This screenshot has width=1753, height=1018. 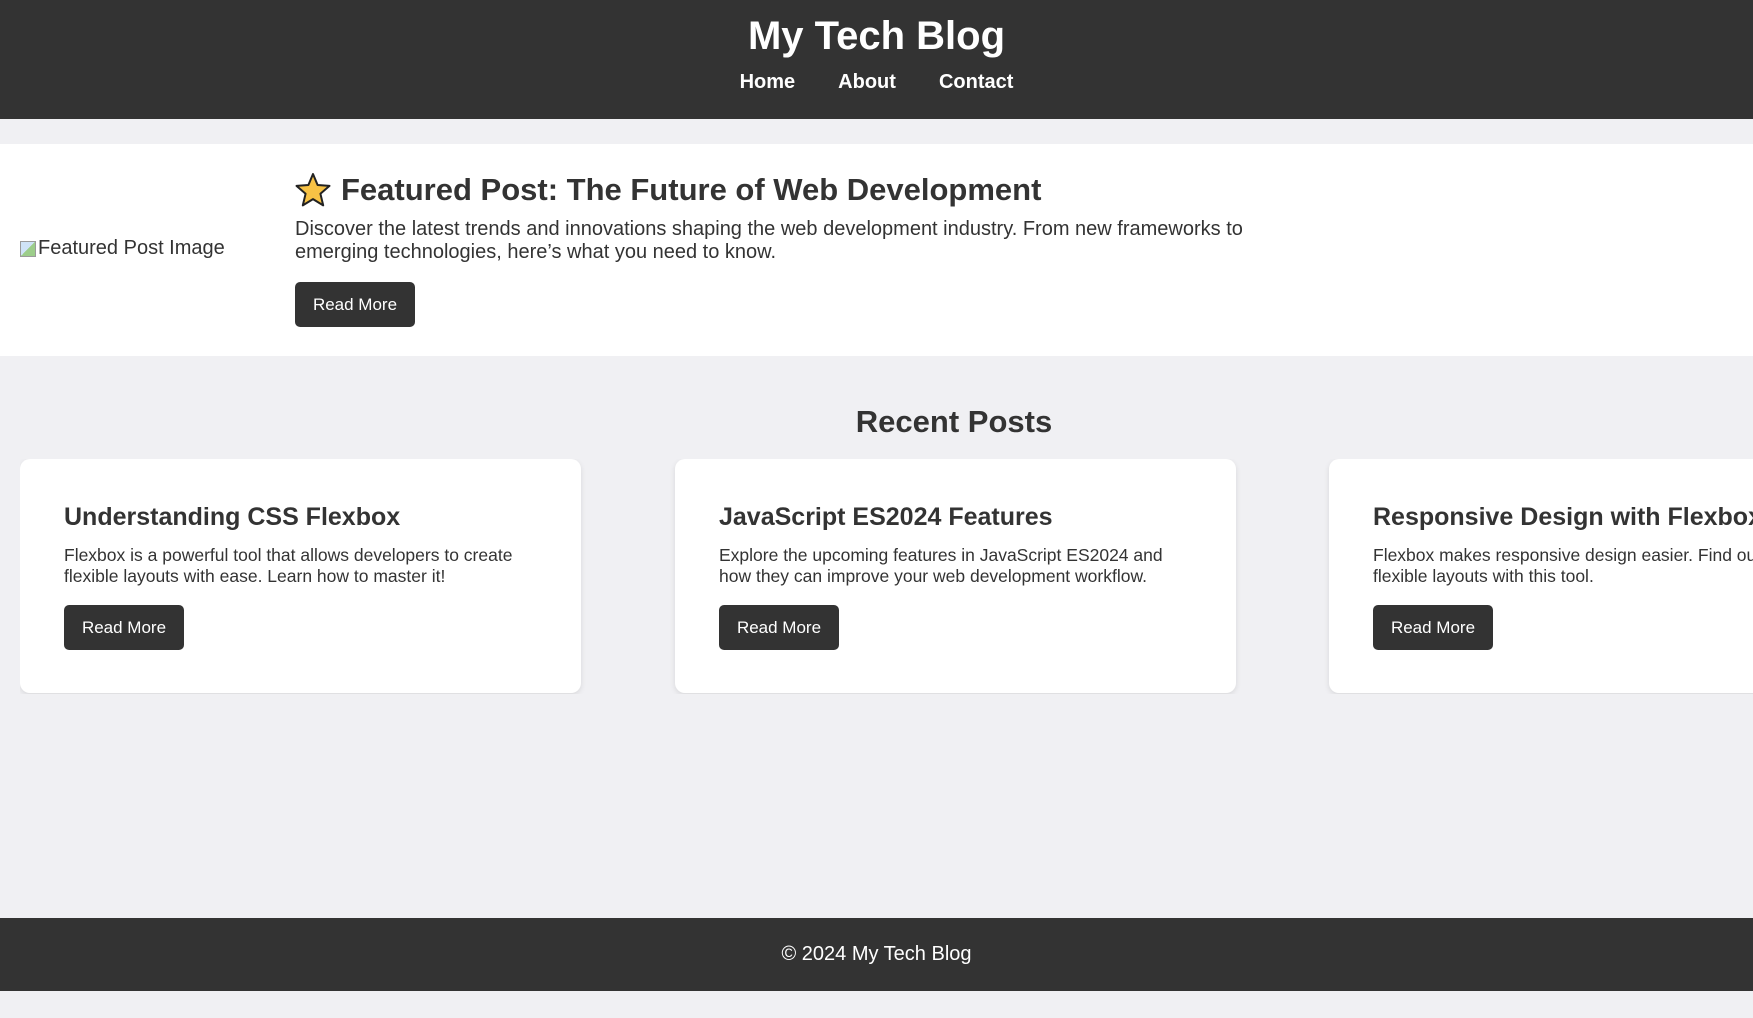 I want to click on nav-about-link: About, so click(x=867, y=82).